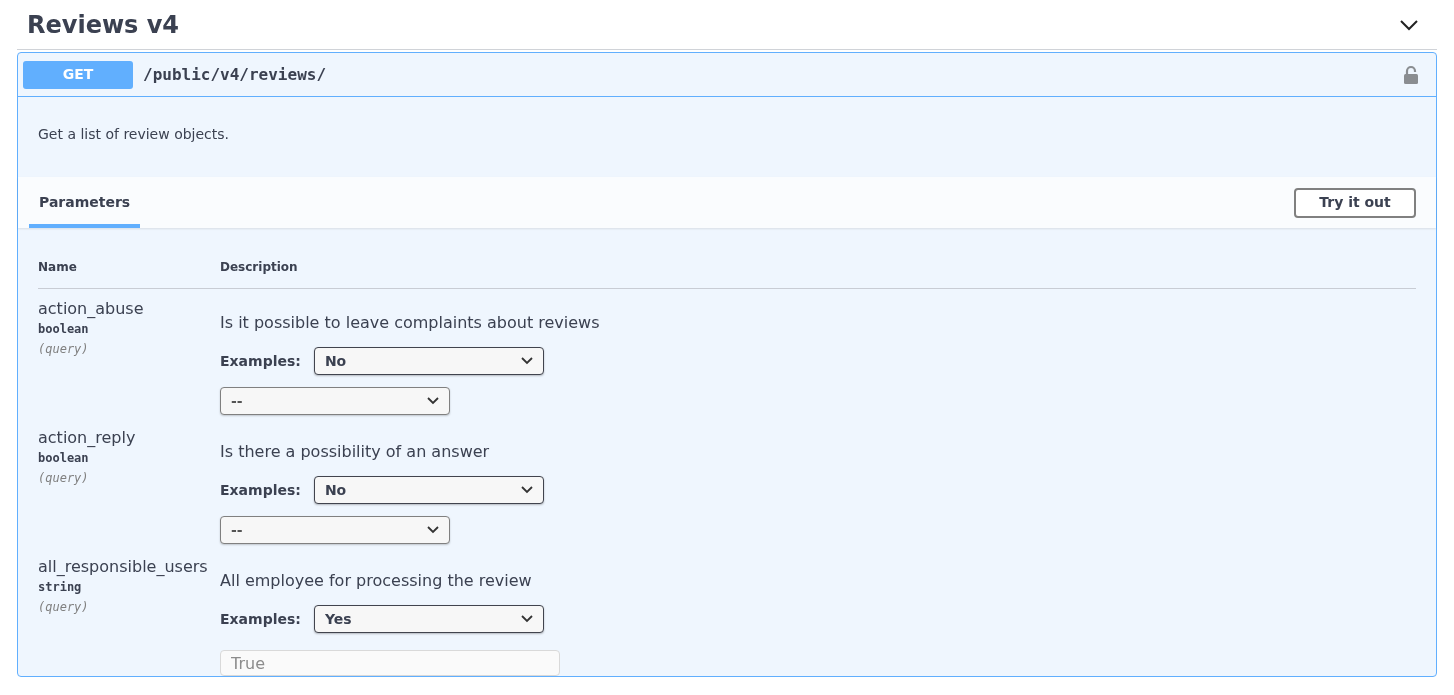  I want to click on endpoint-path: /public/v4/reviews/, so click(235, 74).